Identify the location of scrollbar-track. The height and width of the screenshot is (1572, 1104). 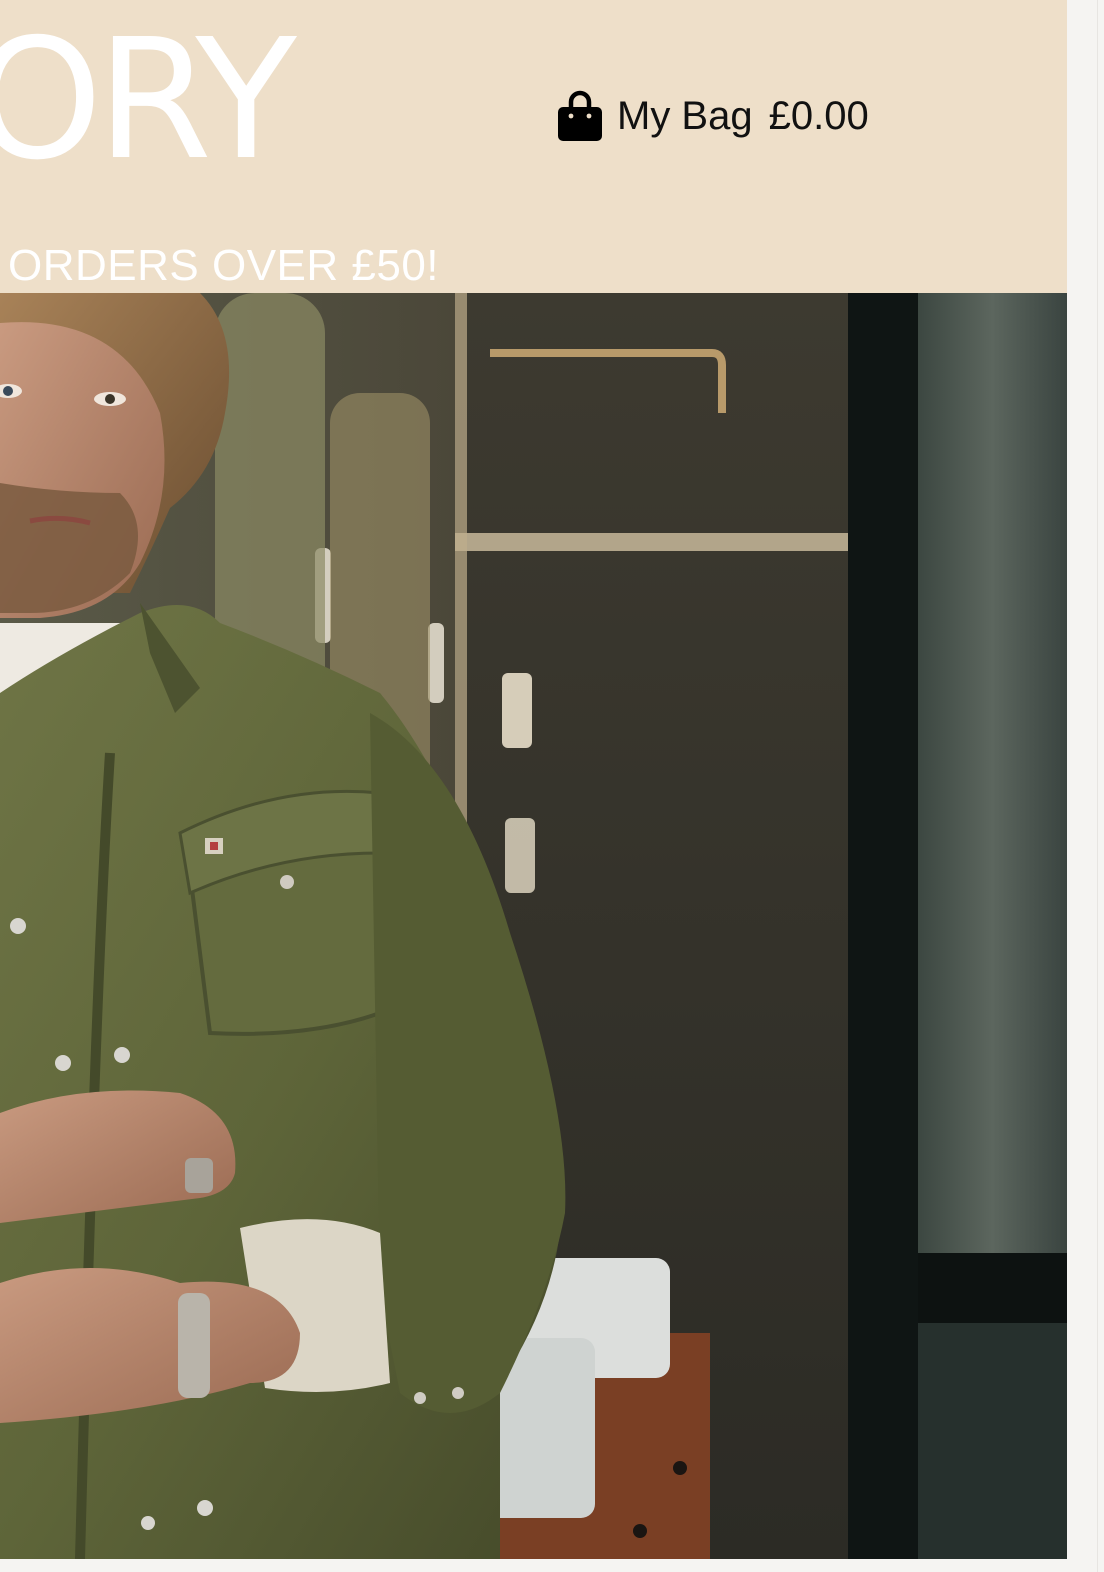
(1097, 786).